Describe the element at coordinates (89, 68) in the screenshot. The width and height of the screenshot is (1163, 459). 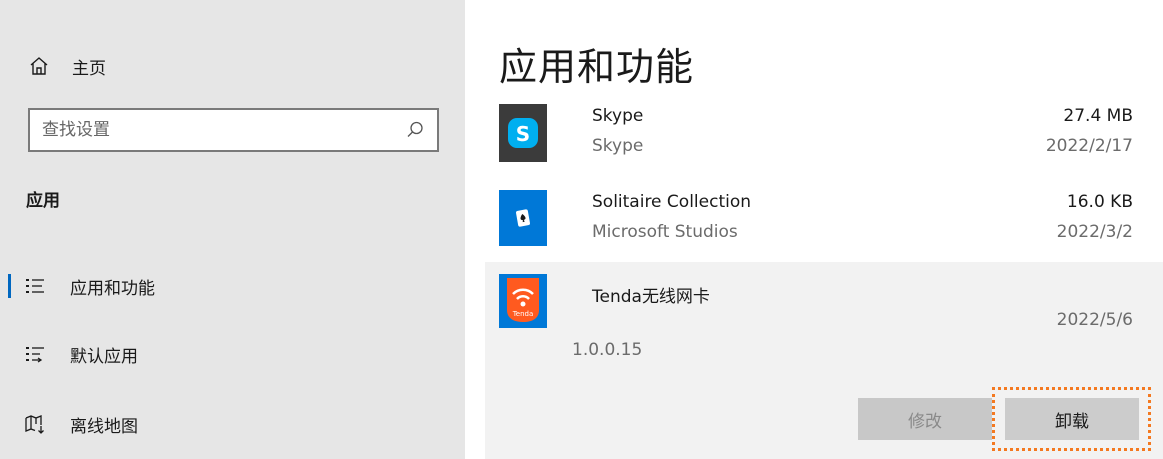
I see `nav-home-label: 主页` at that location.